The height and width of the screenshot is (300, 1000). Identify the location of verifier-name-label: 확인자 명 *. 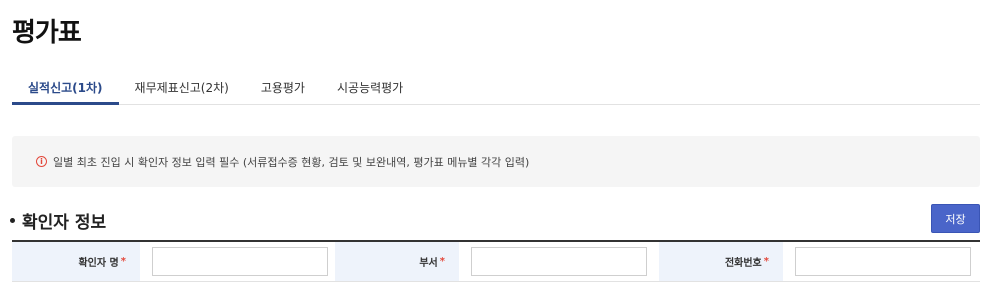
(76, 261).